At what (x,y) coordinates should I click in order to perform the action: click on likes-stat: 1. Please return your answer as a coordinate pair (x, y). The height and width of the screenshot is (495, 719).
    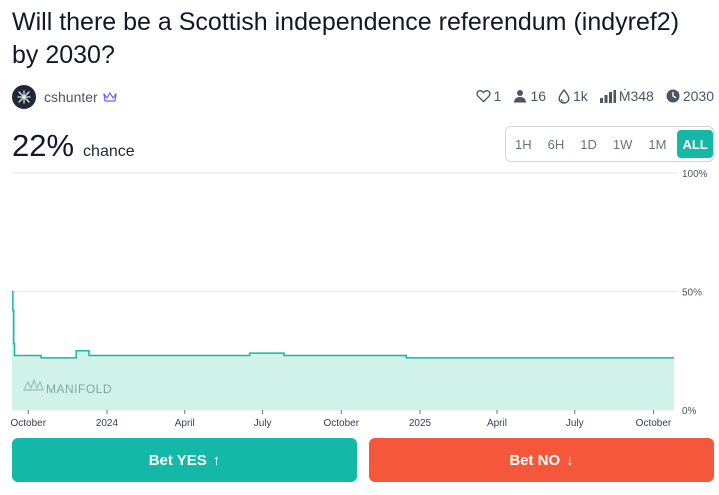
    Looking at the image, I should click on (489, 96).